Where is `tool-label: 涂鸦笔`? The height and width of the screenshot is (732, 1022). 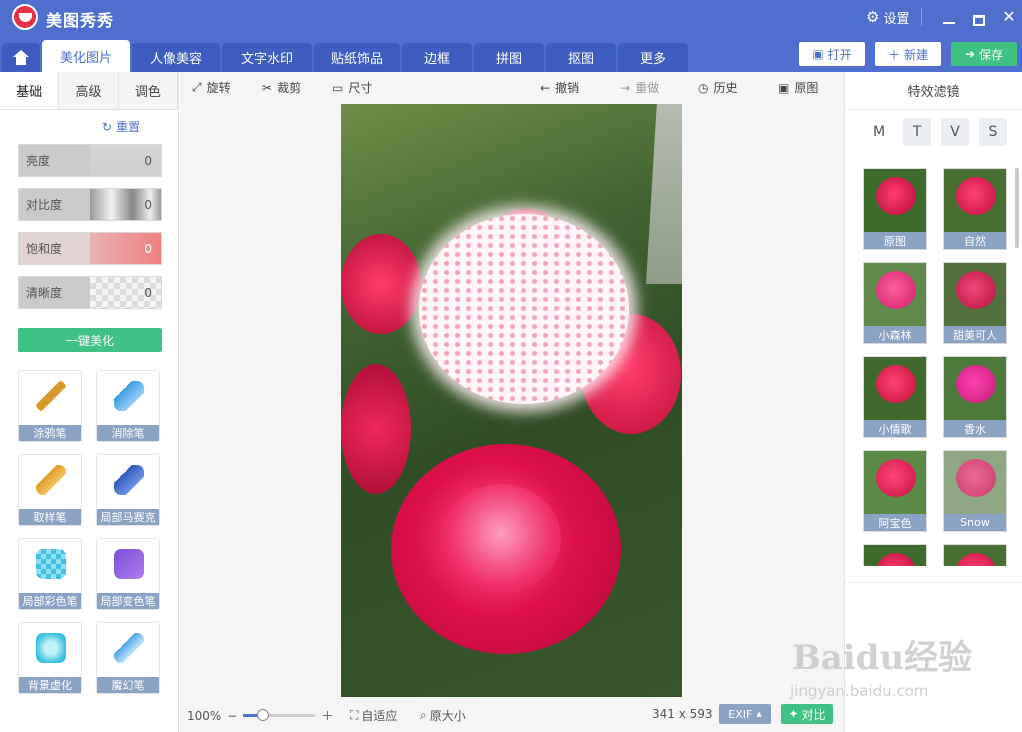 tool-label: 涂鸦笔 is located at coordinates (50, 433).